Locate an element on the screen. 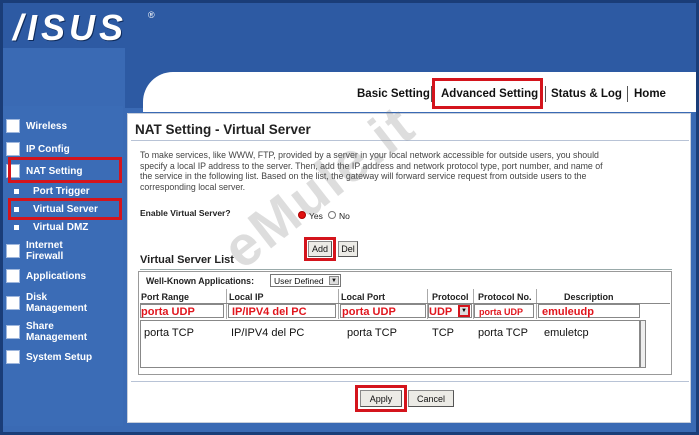  sidebar-item-label: Virtual DMZ is located at coordinates (61, 227).